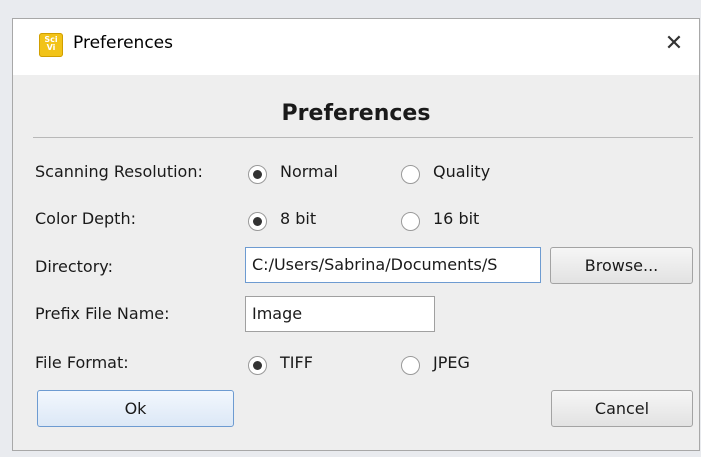  I want to click on title-bar: Sci Vi Preferences ✕, so click(356, 47).